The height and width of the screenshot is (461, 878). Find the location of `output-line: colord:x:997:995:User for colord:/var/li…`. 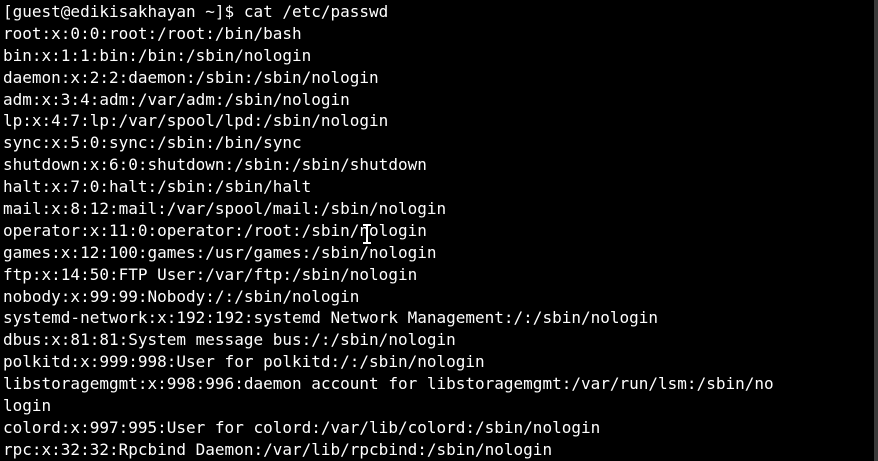

output-line: colord:x:997:995:User for colord:/var/li… is located at coordinates (302, 427).